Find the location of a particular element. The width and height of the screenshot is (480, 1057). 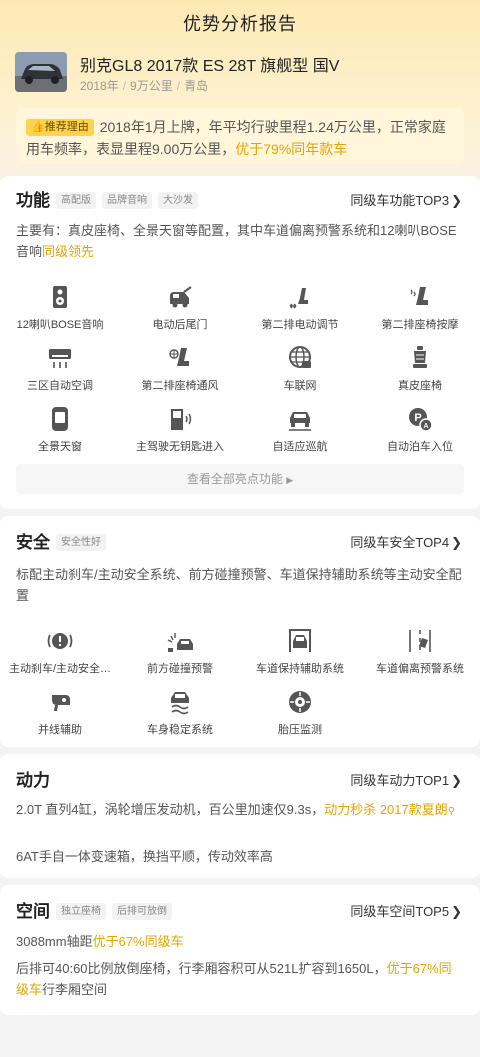

power-top-link: 同级车动力TOP1 ❯ is located at coordinates (406, 779).